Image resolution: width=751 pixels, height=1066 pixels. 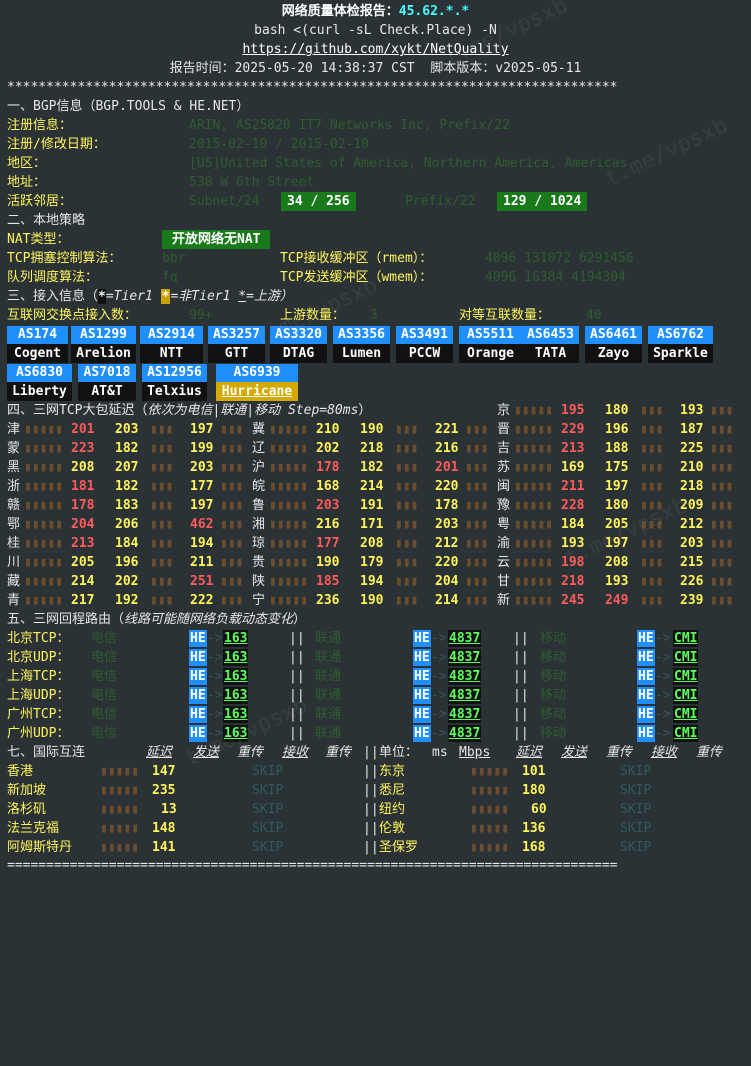 I want to click on route-as-cmi: CMI, so click(x=686, y=638).